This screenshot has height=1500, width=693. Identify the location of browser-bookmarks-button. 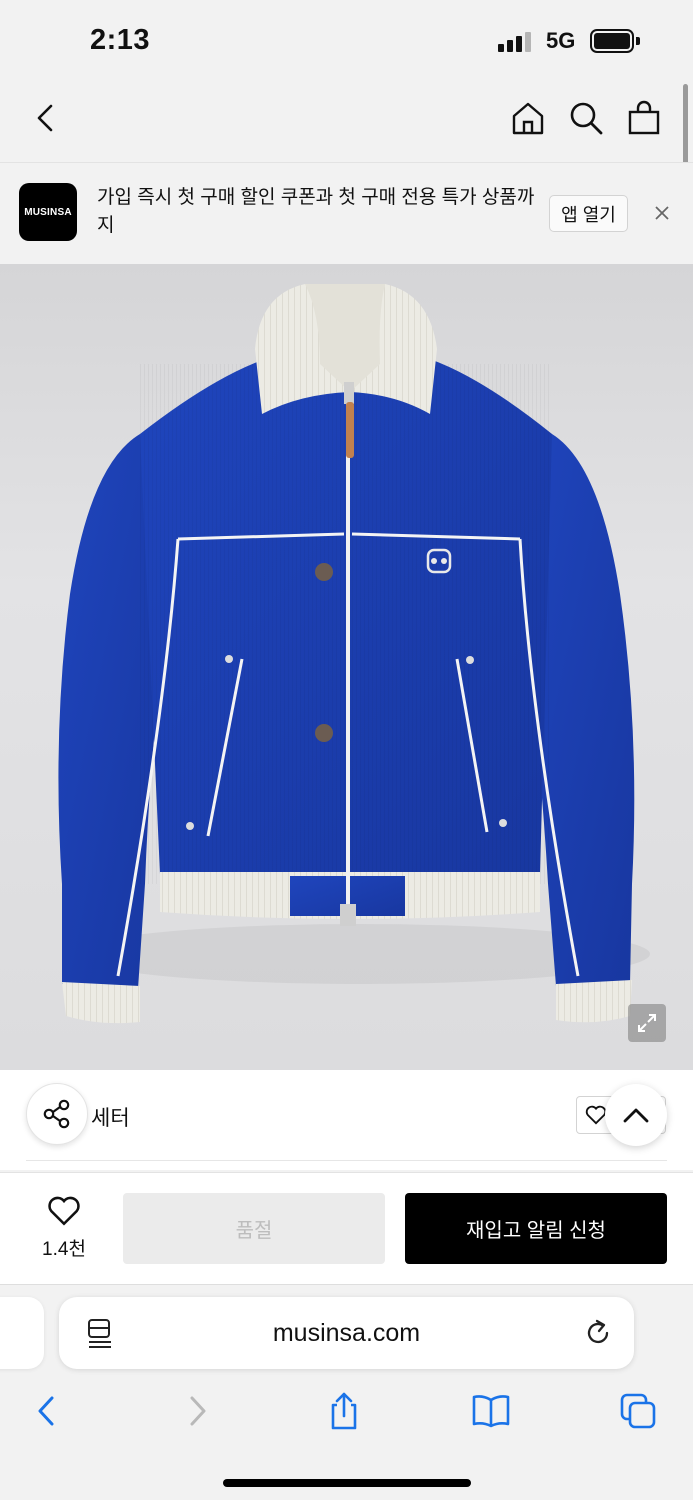
(491, 1411).